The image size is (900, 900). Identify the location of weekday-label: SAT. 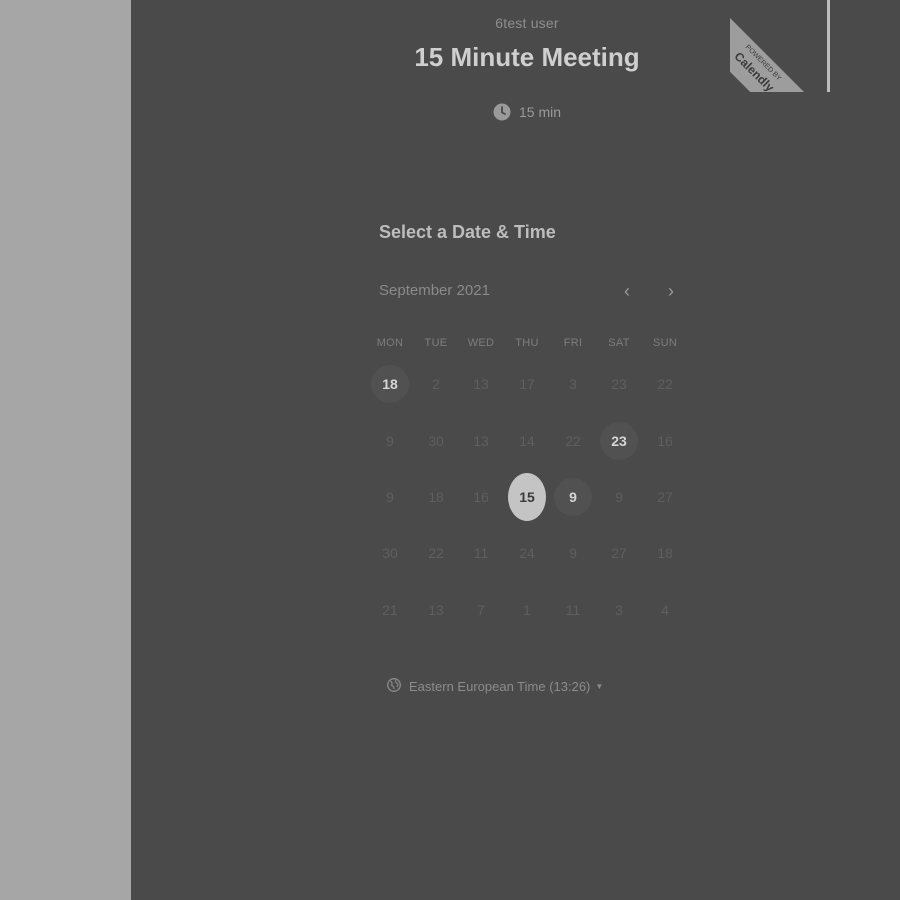
(619, 343).